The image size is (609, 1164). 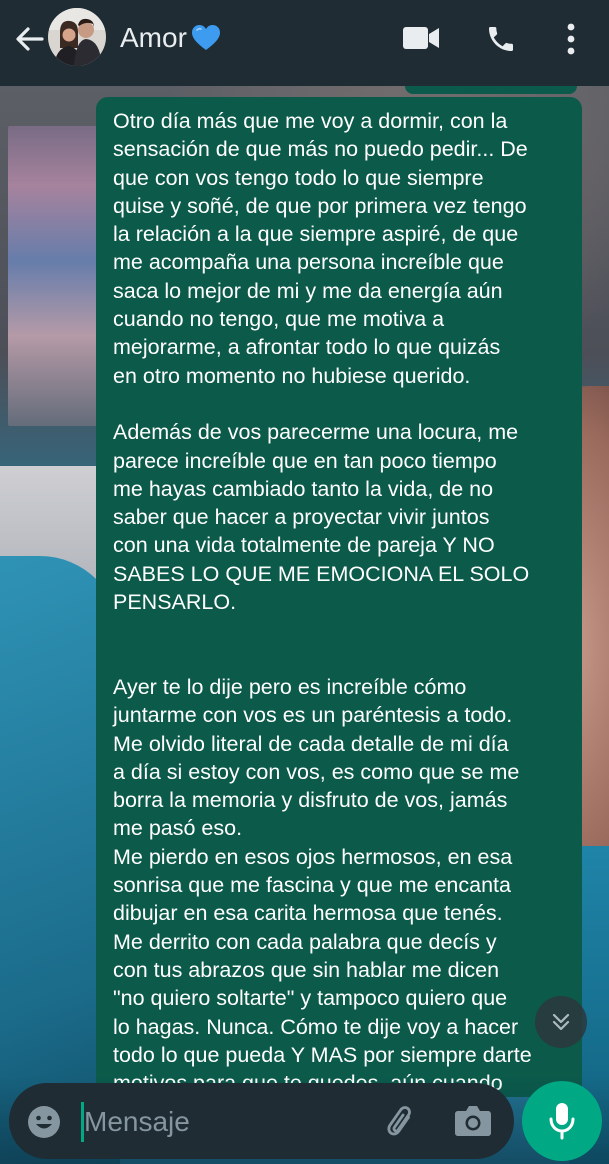 I want to click on message-input, so click(x=224, y=1122).